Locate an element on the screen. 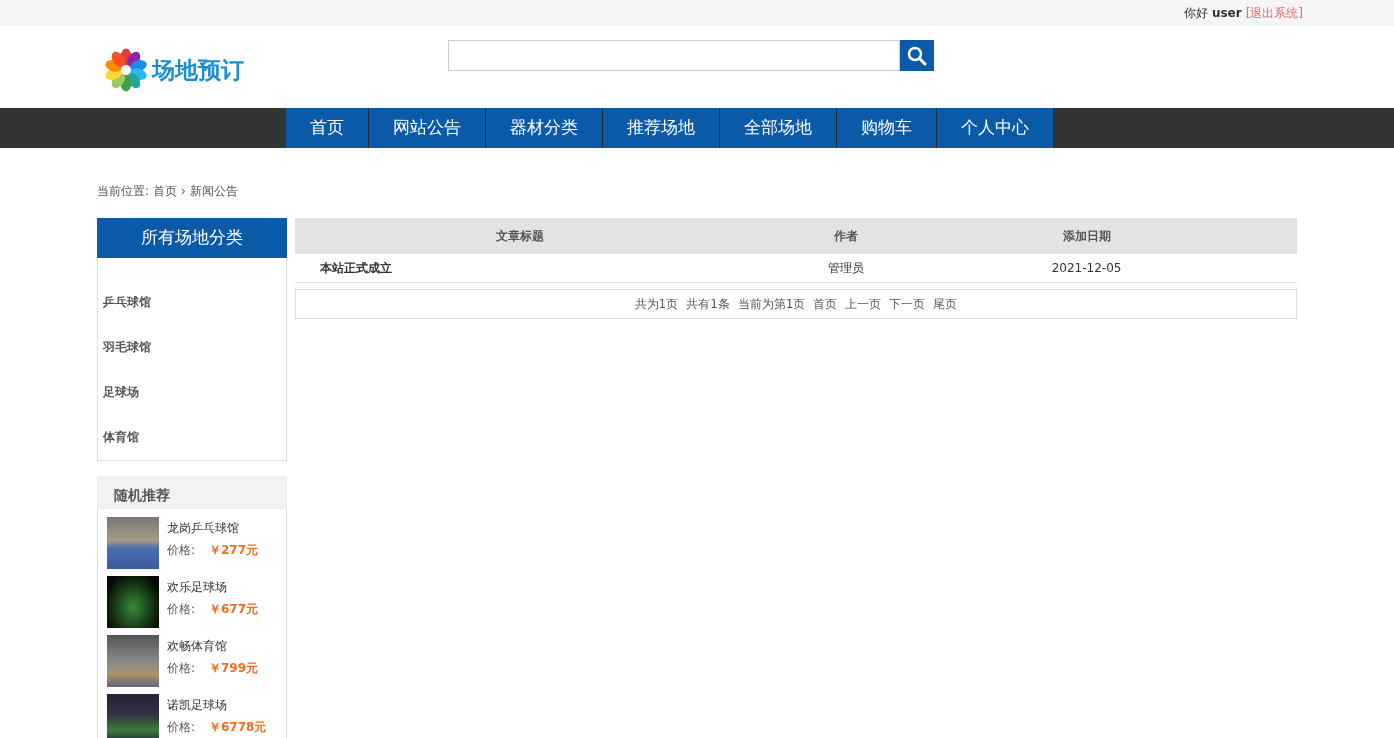 Image resolution: width=1394 pixels, height=738 pixels. price-value: ￥799元 is located at coordinates (234, 668).